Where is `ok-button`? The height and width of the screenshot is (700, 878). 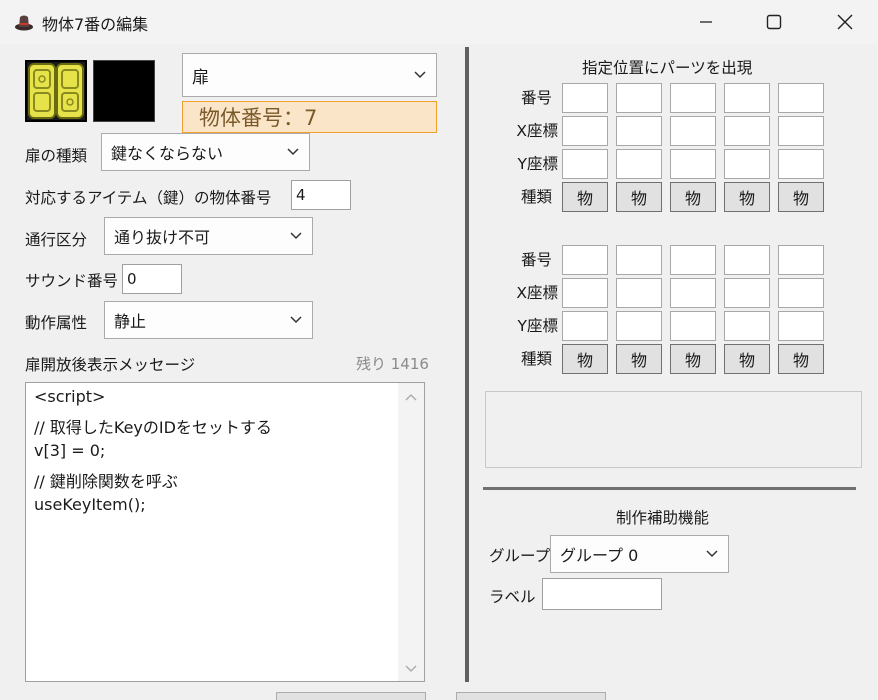
ok-button is located at coordinates (351, 696).